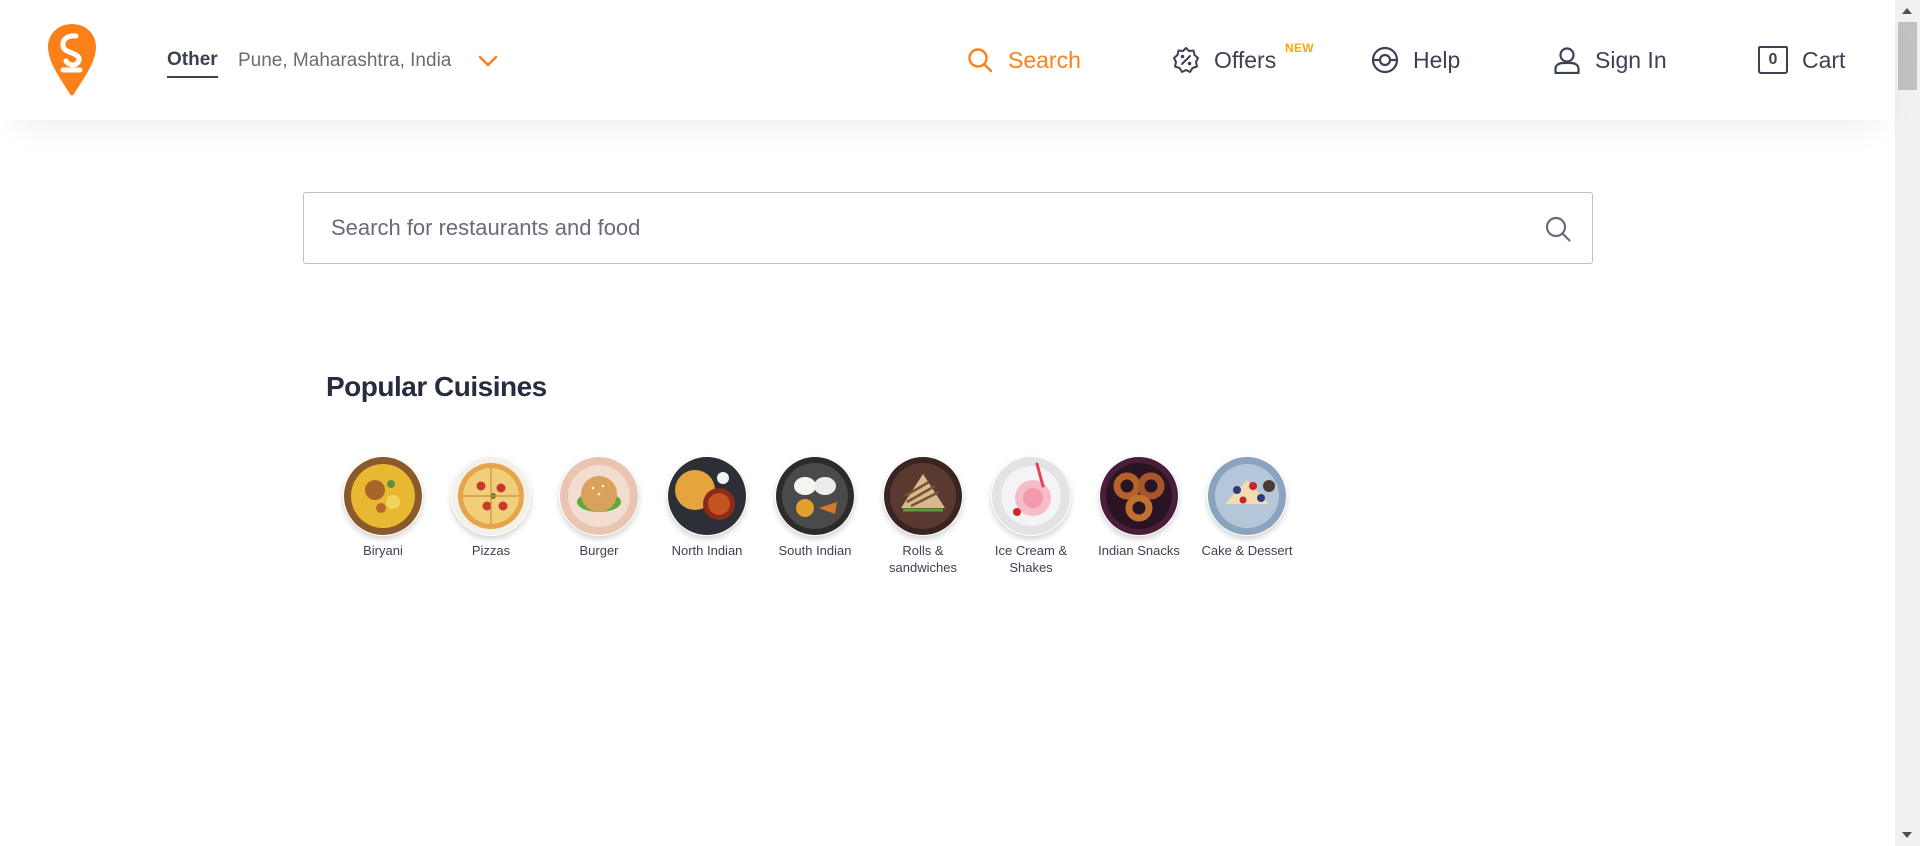 The width and height of the screenshot is (1920, 846). What do you see at coordinates (383, 550) in the screenshot?
I see `cuisine-label: Biryani` at bounding box center [383, 550].